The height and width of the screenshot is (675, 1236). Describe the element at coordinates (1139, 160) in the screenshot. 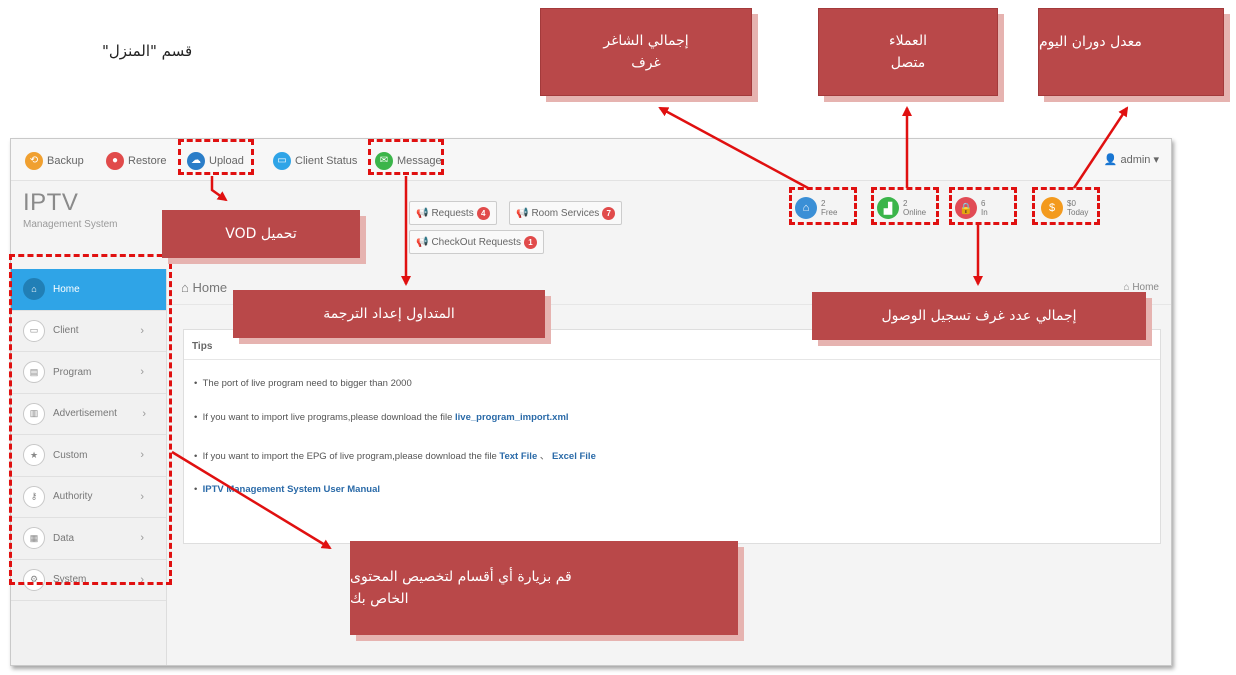

I see `admin-label: admin ▾` at that location.